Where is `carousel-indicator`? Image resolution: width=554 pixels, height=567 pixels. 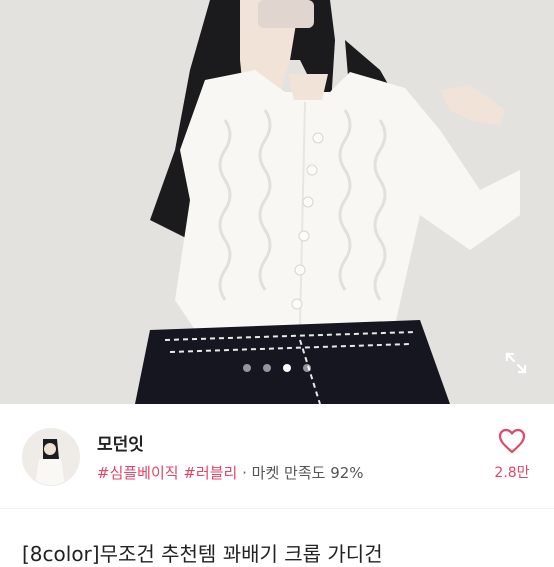
carousel-indicator is located at coordinates (277, 368).